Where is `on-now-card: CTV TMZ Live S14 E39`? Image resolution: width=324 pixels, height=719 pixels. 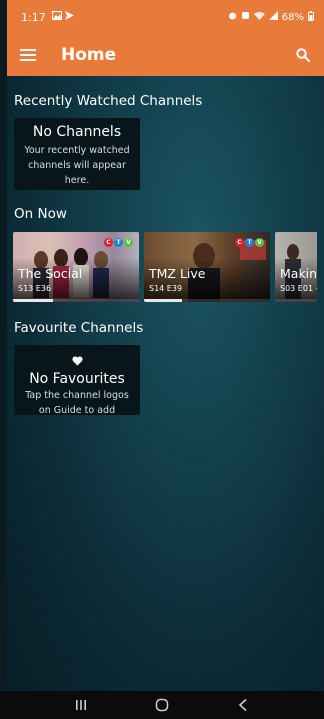 on-now-card: CTV TMZ Live S14 E39 is located at coordinates (207, 267).